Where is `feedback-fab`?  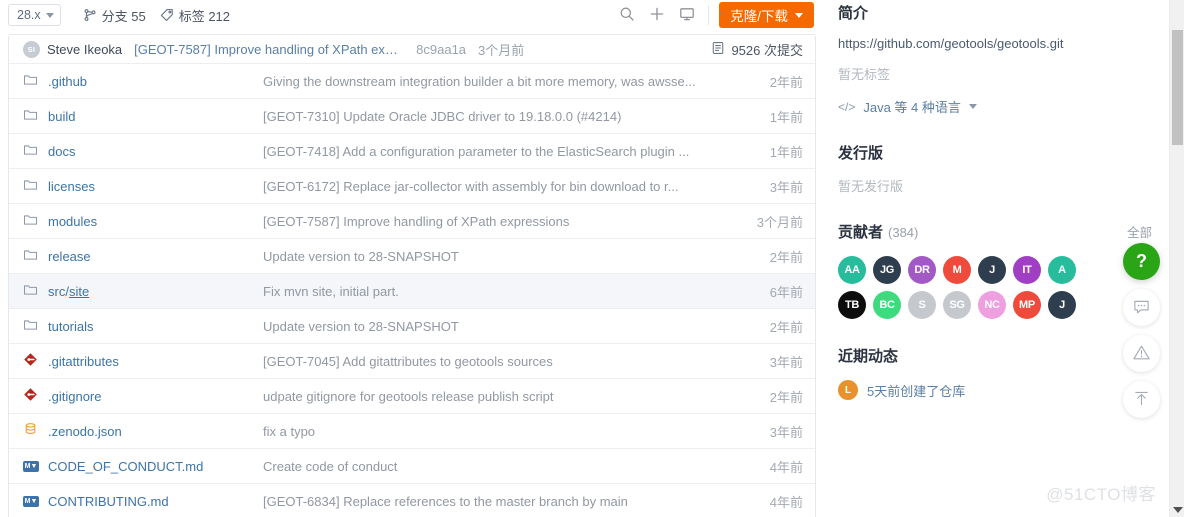 feedback-fab is located at coordinates (1141, 307).